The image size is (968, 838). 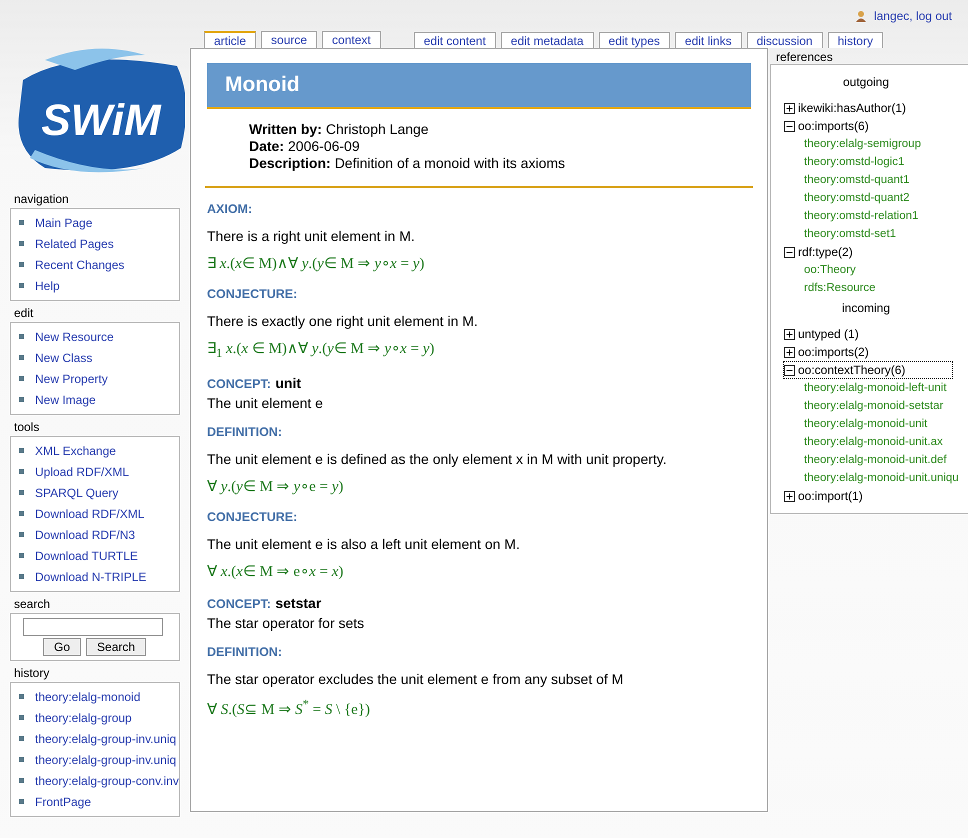 I want to click on statement-type: AXIOM:, so click(x=230, y=209).